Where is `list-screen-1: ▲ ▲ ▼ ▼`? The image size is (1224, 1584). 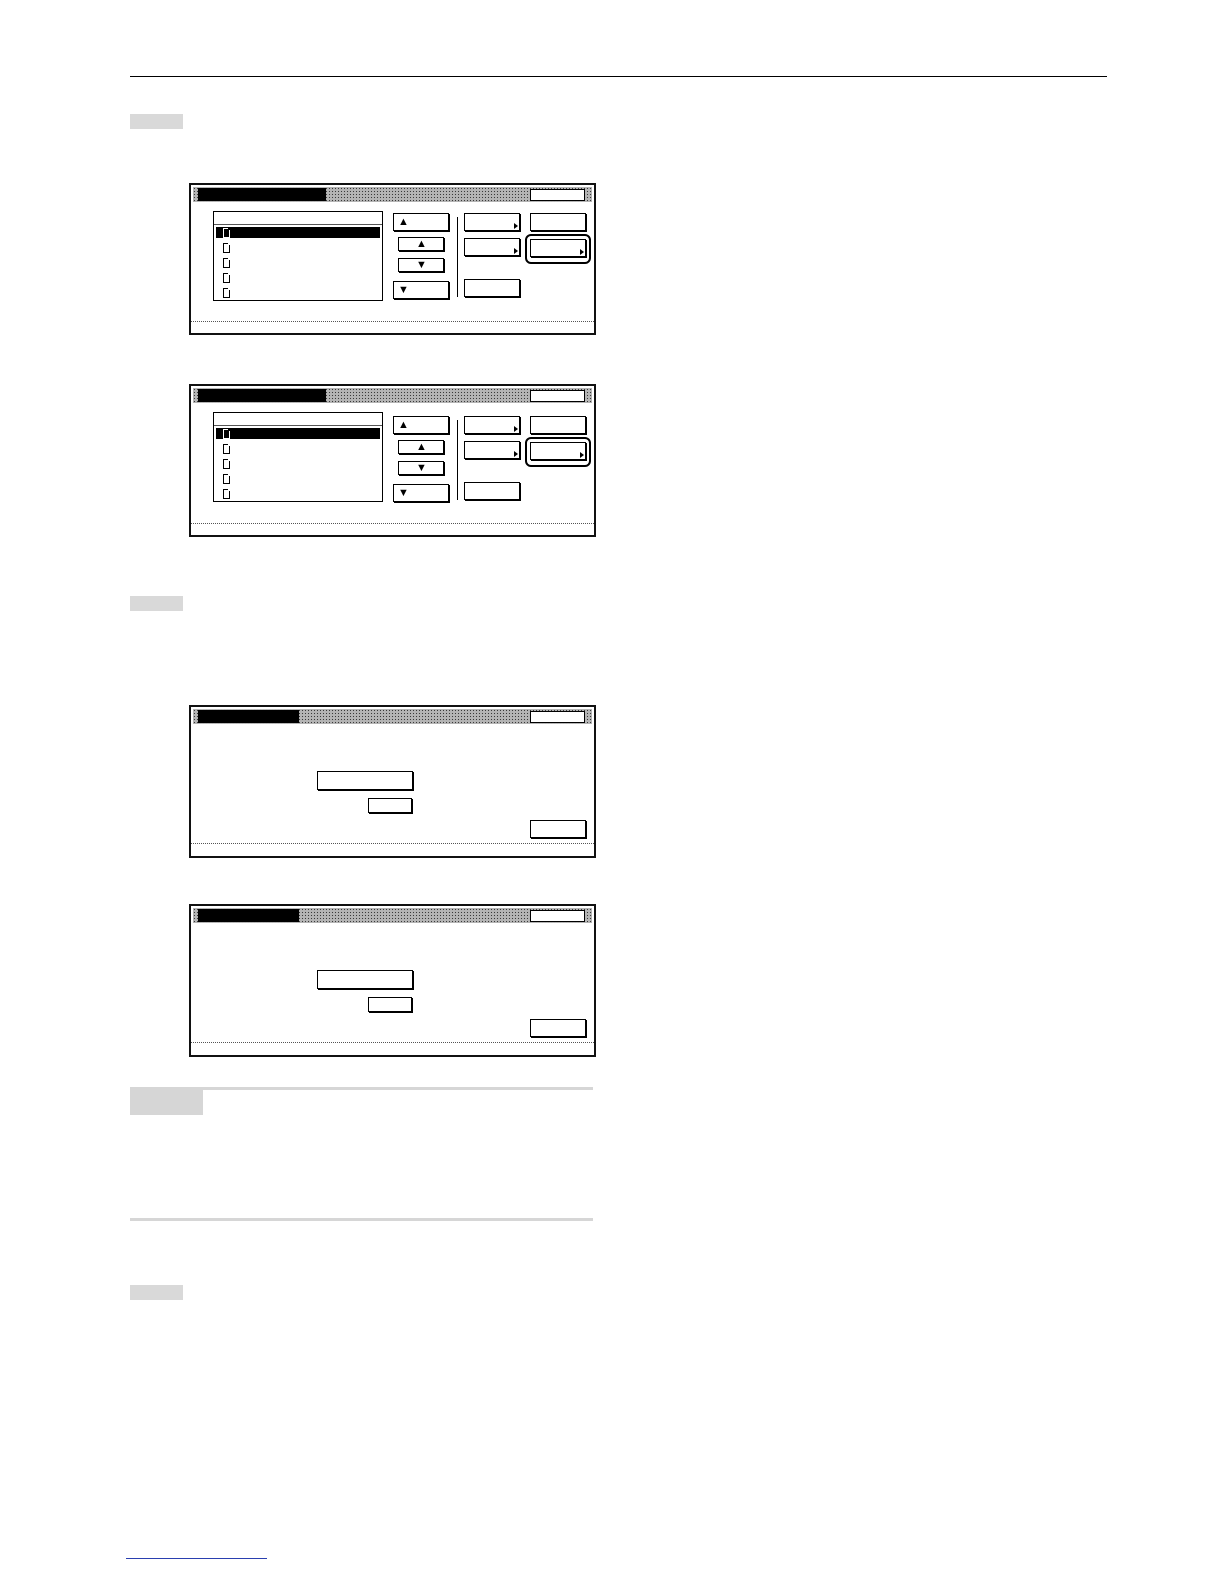
list-screen-1: ▲ ▲ ▼ ▼ is located at coordinates (392, 259).